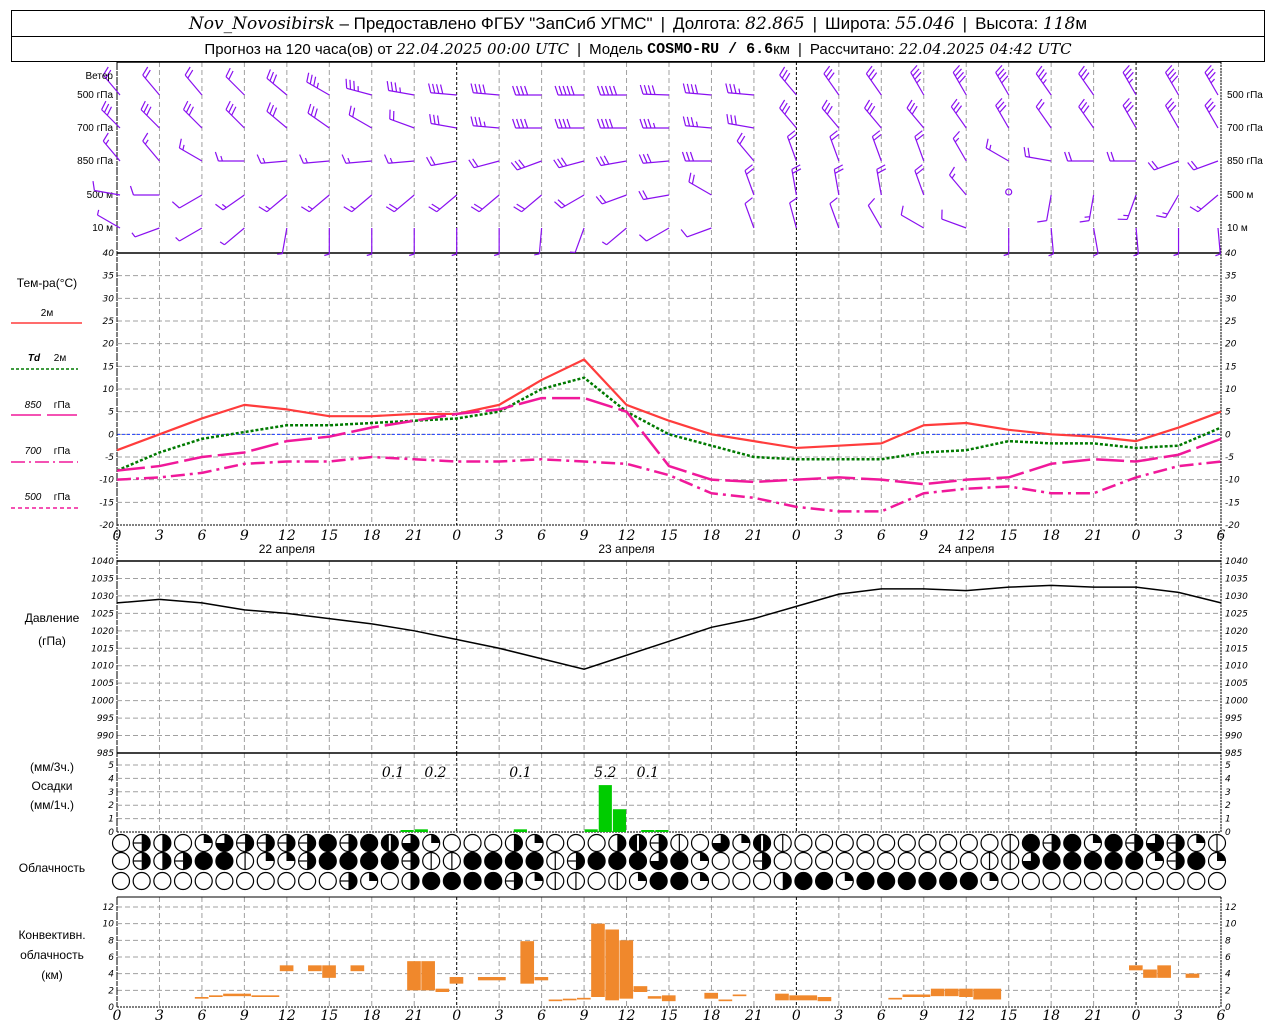 The image size is (1280, 1024). What do you see at coordinates (1231, 277) in the screenshot?
I see `temp-ytick-right: 35` at bounding box center [1231, 277].